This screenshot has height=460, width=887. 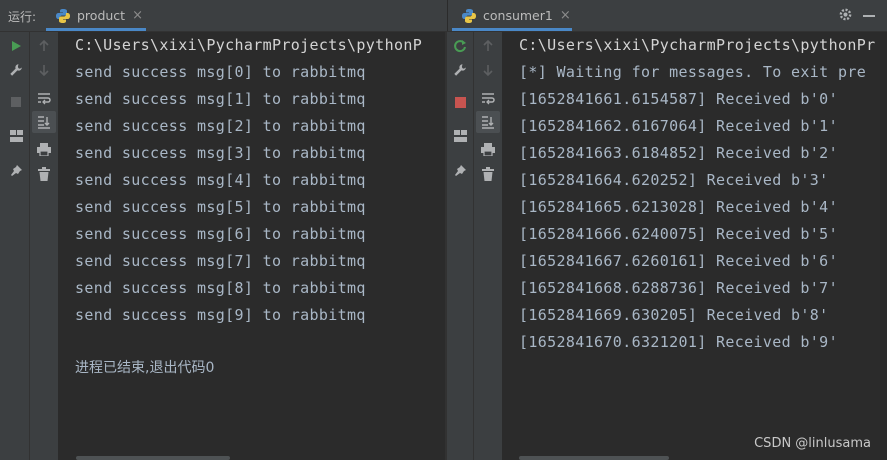 What do you see at coordinates (812, 443) in the screenshot?
I see `watermark: CSDN @linlusama` at bounding box center [812, 443].